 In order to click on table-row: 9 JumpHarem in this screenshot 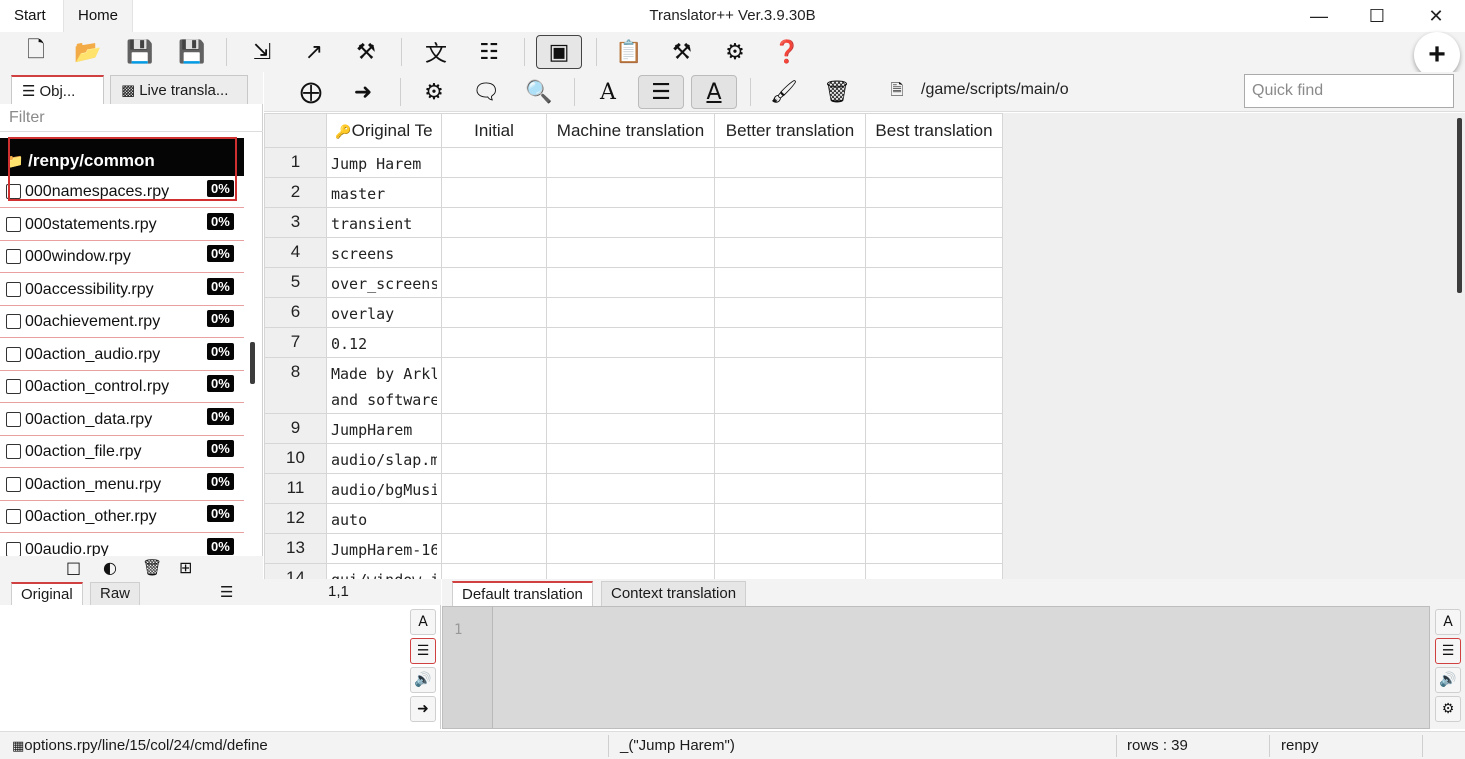, I will do `click(633, 428)`.